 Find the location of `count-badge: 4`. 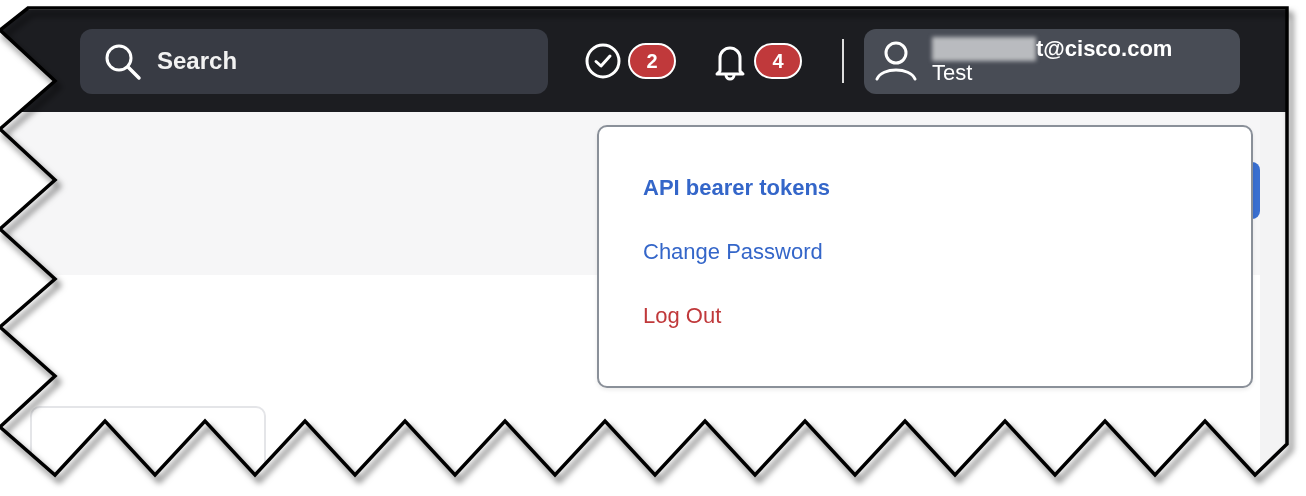

count-badge: 4 is located at coordinates (778, 61).